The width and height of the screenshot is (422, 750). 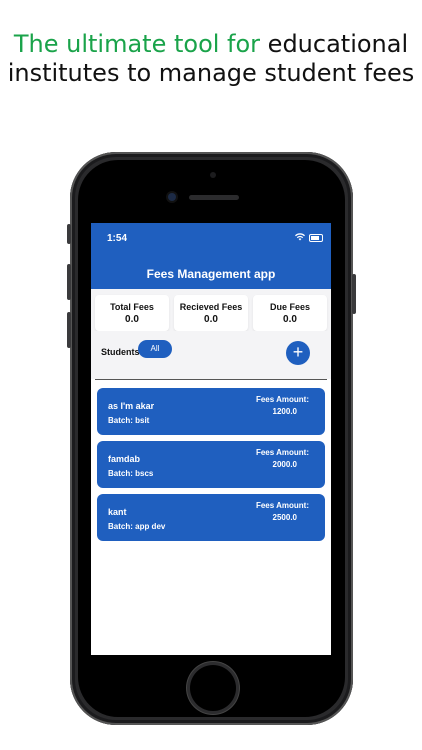 I want to click on battery-icon, so click(x=316, y=238).